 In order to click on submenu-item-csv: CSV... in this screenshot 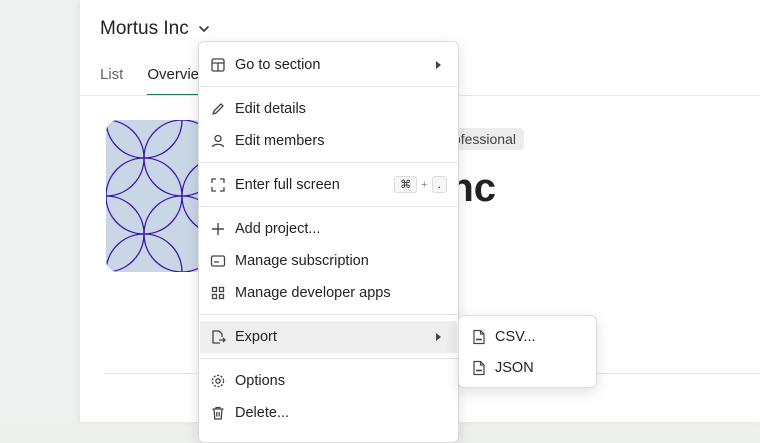, I will do `click(527, 337)`.